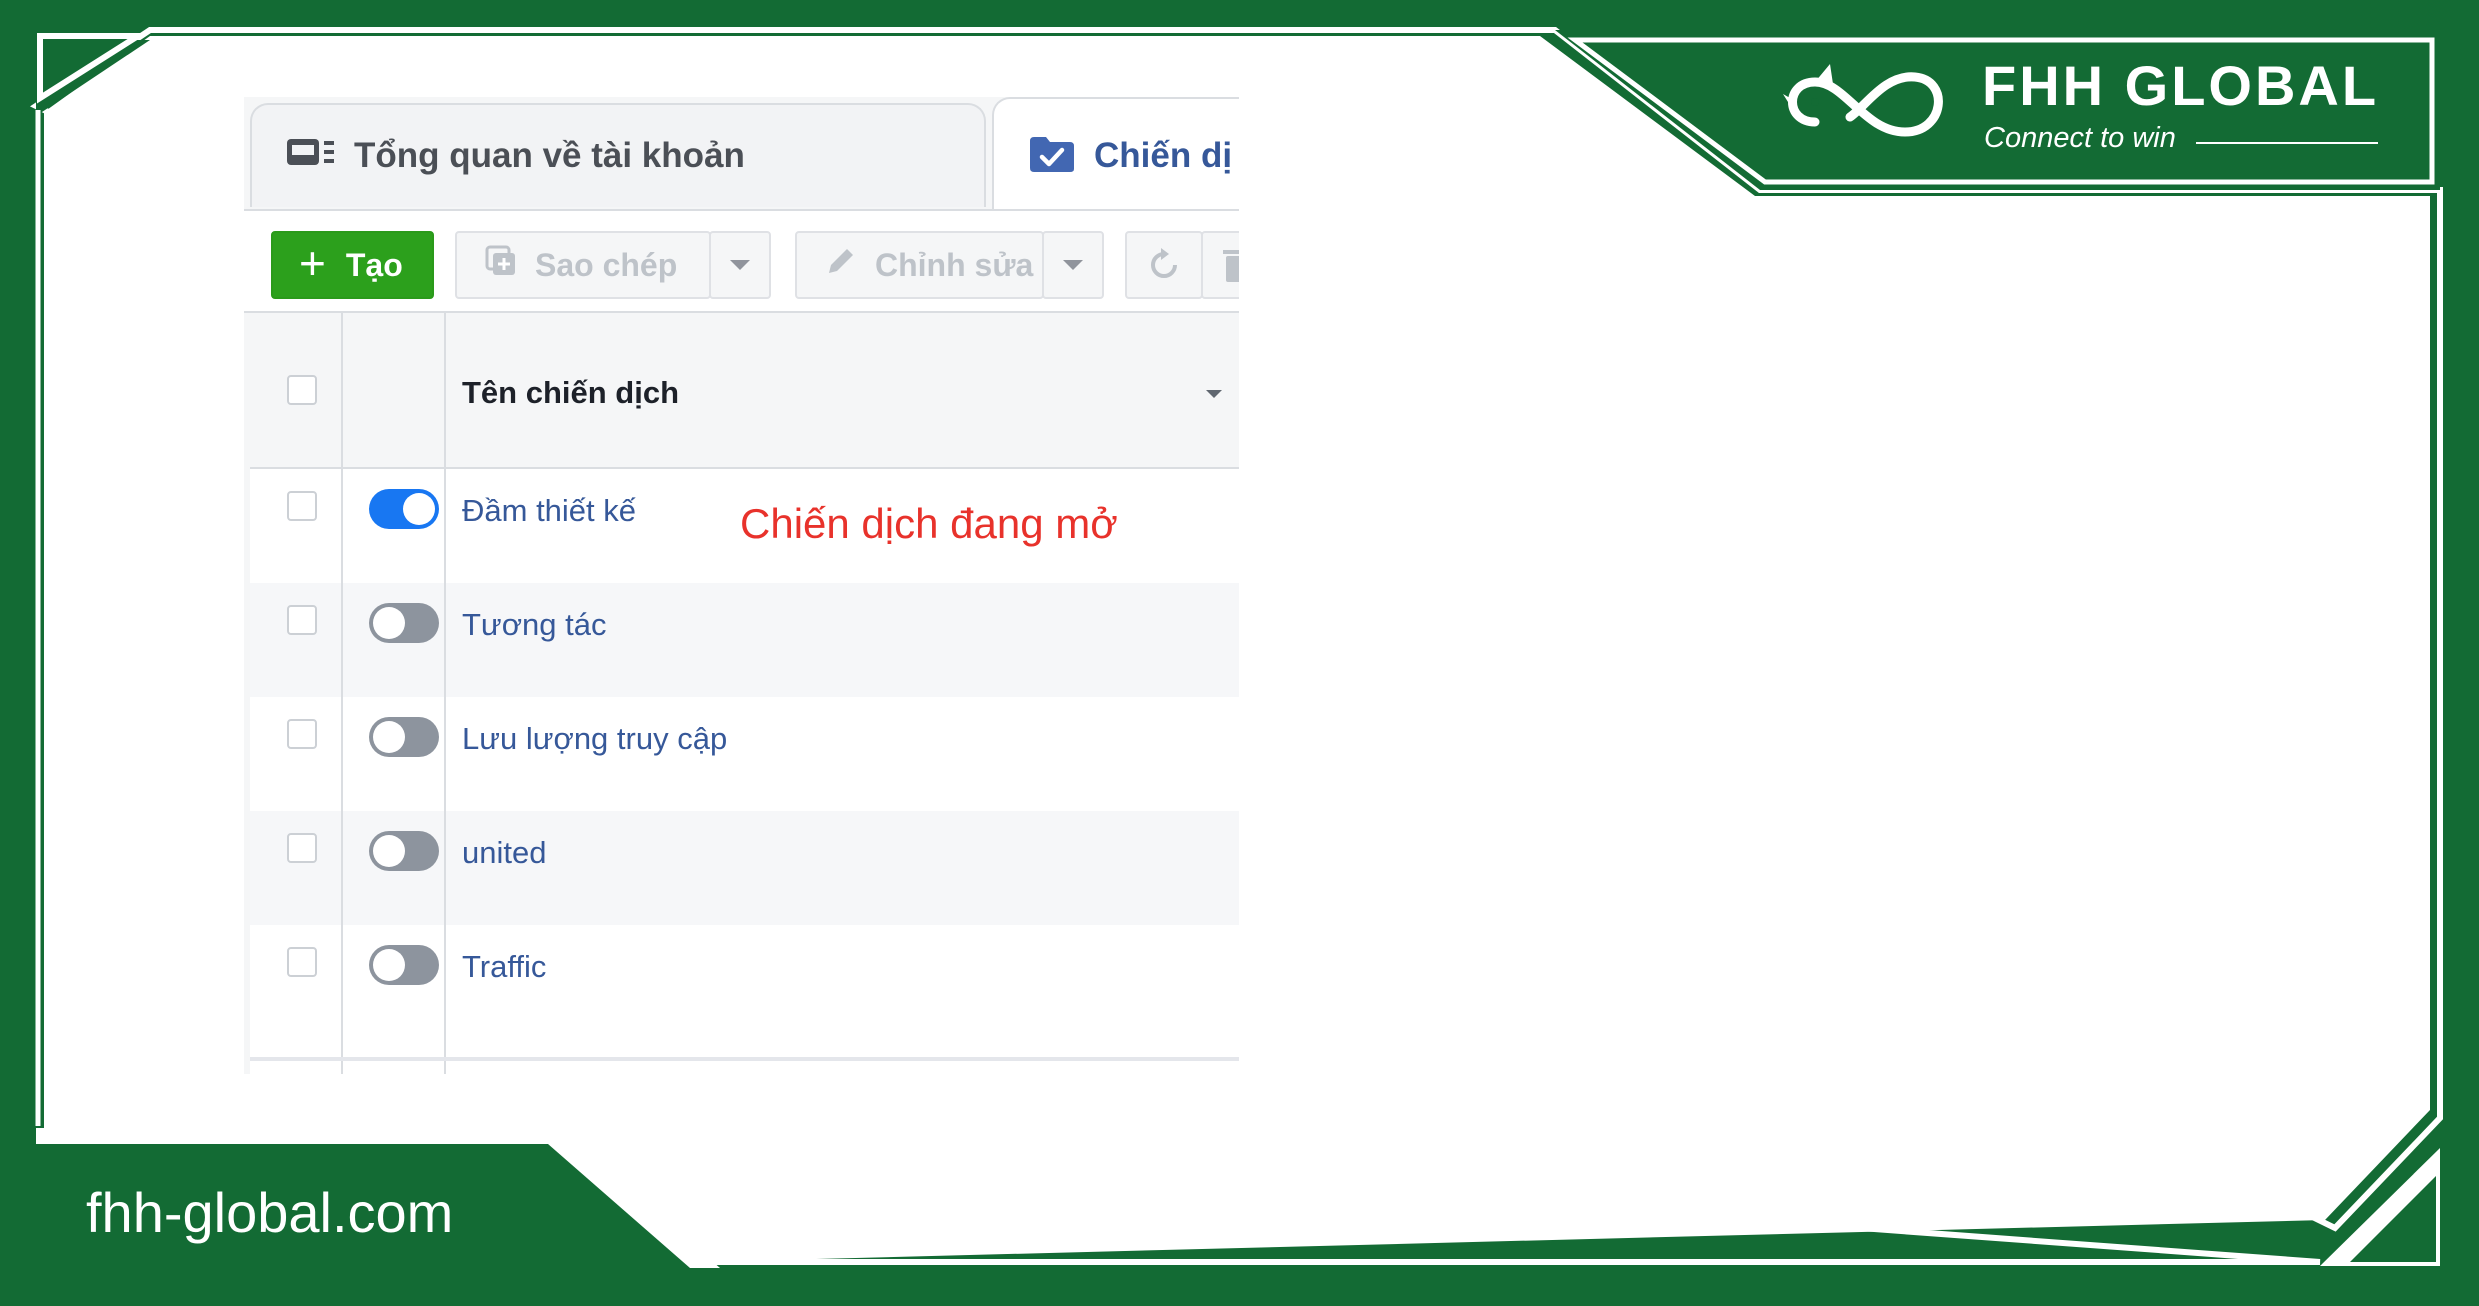  What do you see at coordinates (2287, 143) in the screenshot?
I see `tagline-underline` at bounding box center [2287, 143].